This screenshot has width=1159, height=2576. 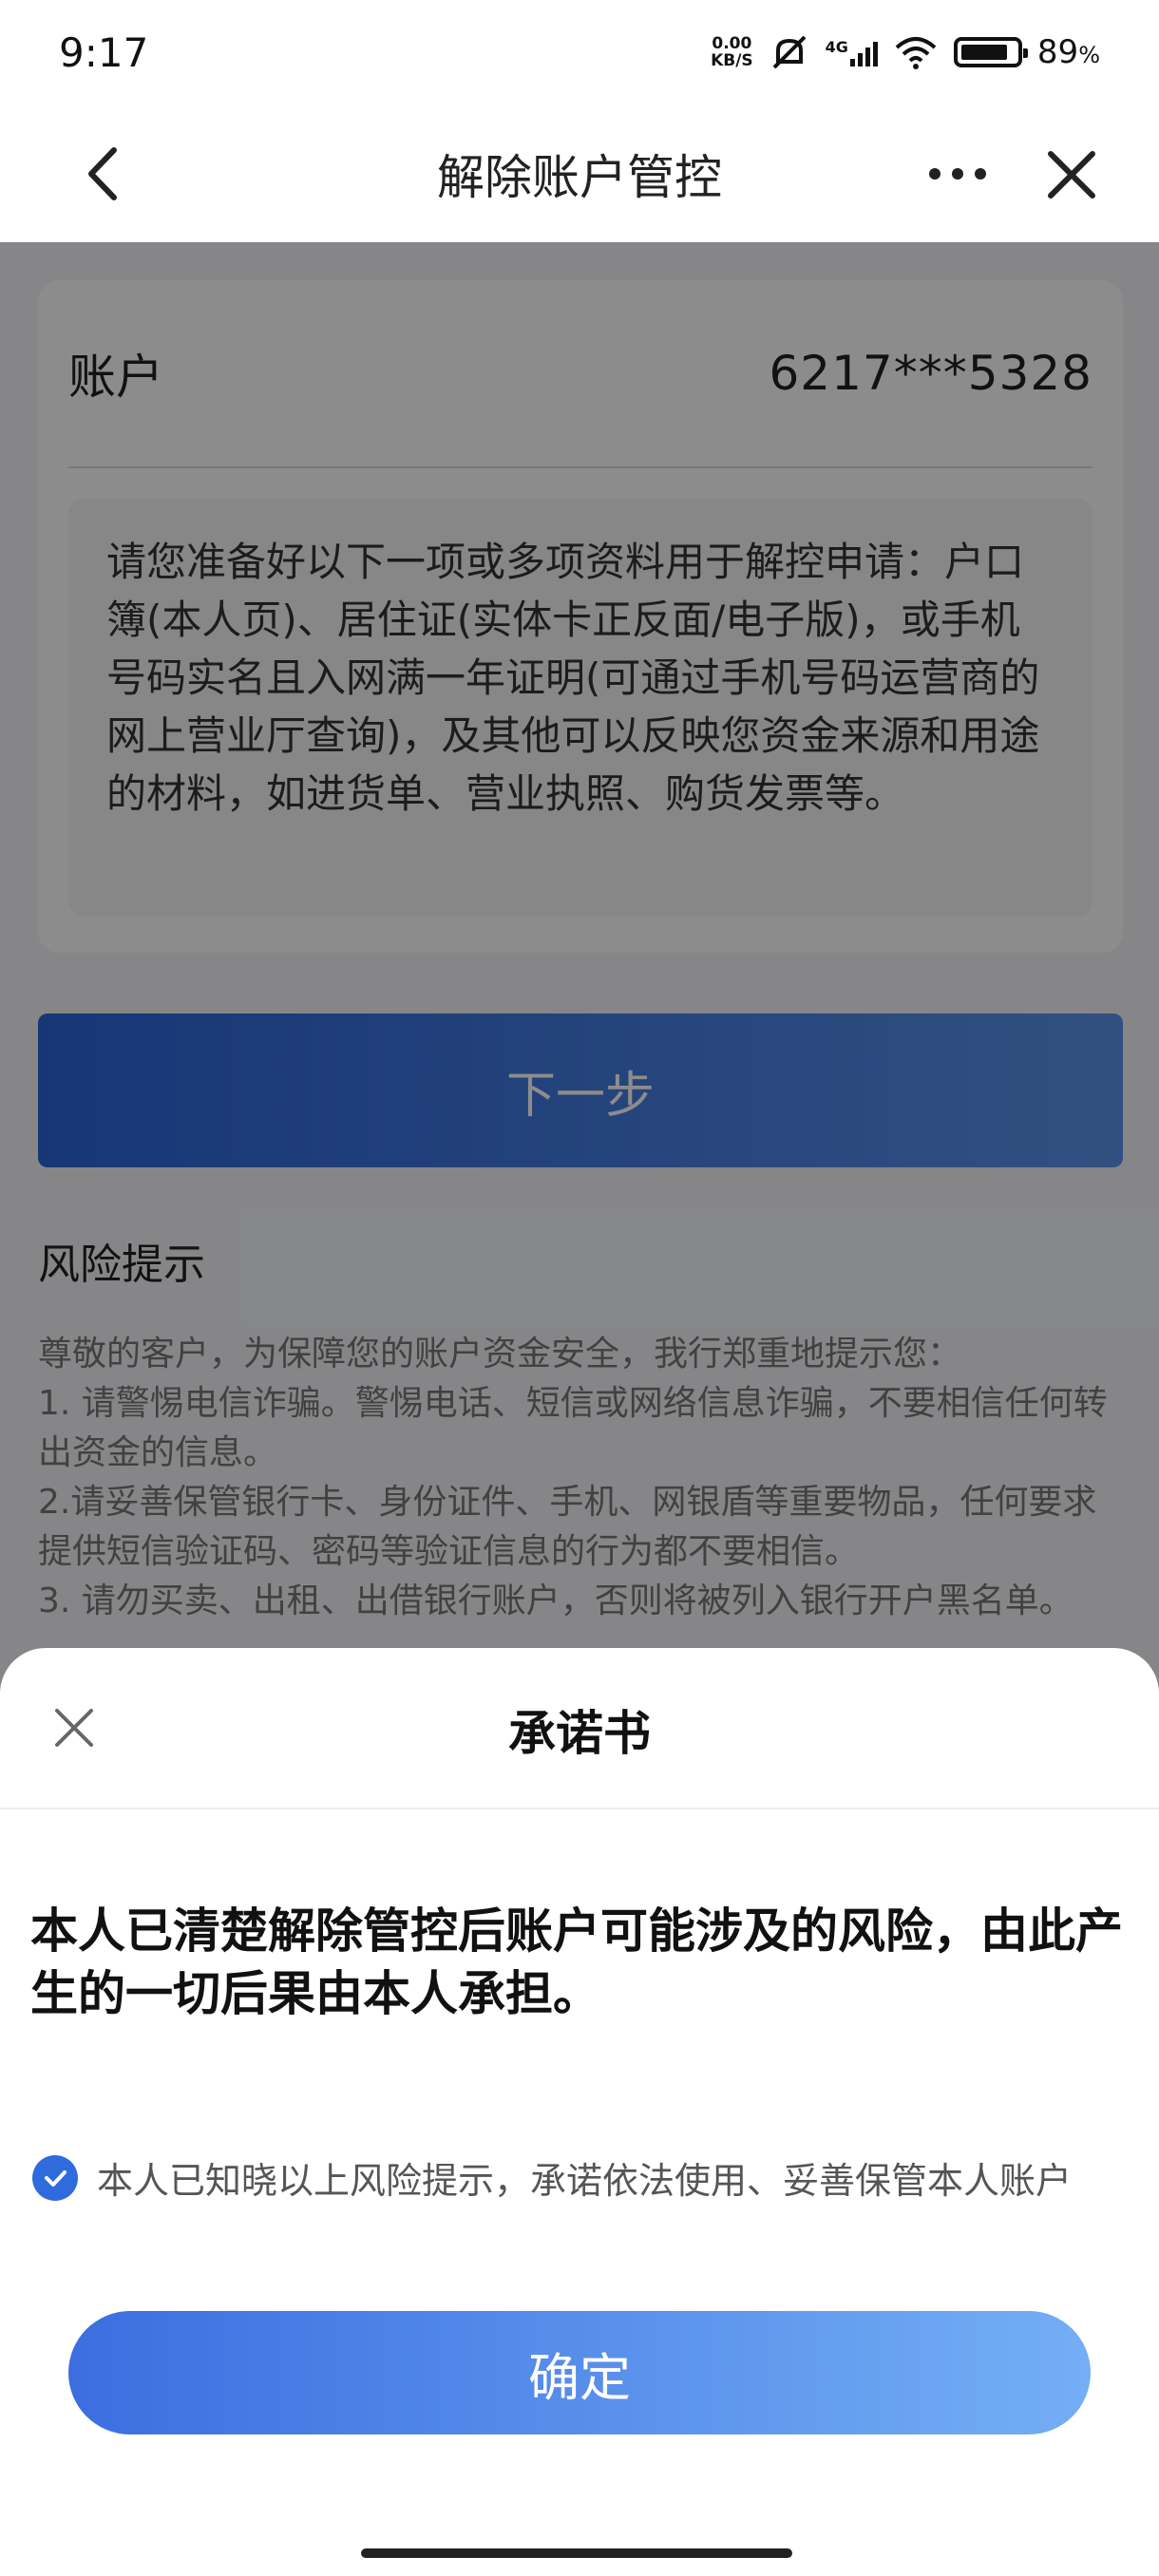 I want to click on battery-icon, so click(x=990, y=52).